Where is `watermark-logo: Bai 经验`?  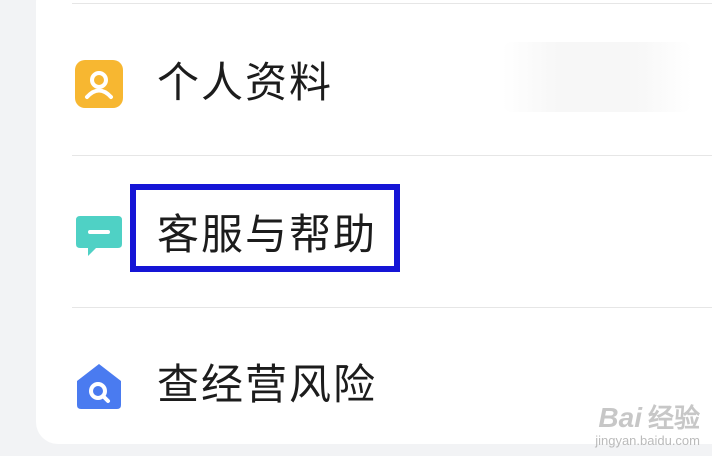 watermark-logo: Bai 经验 is located at coordinates (647, 416).